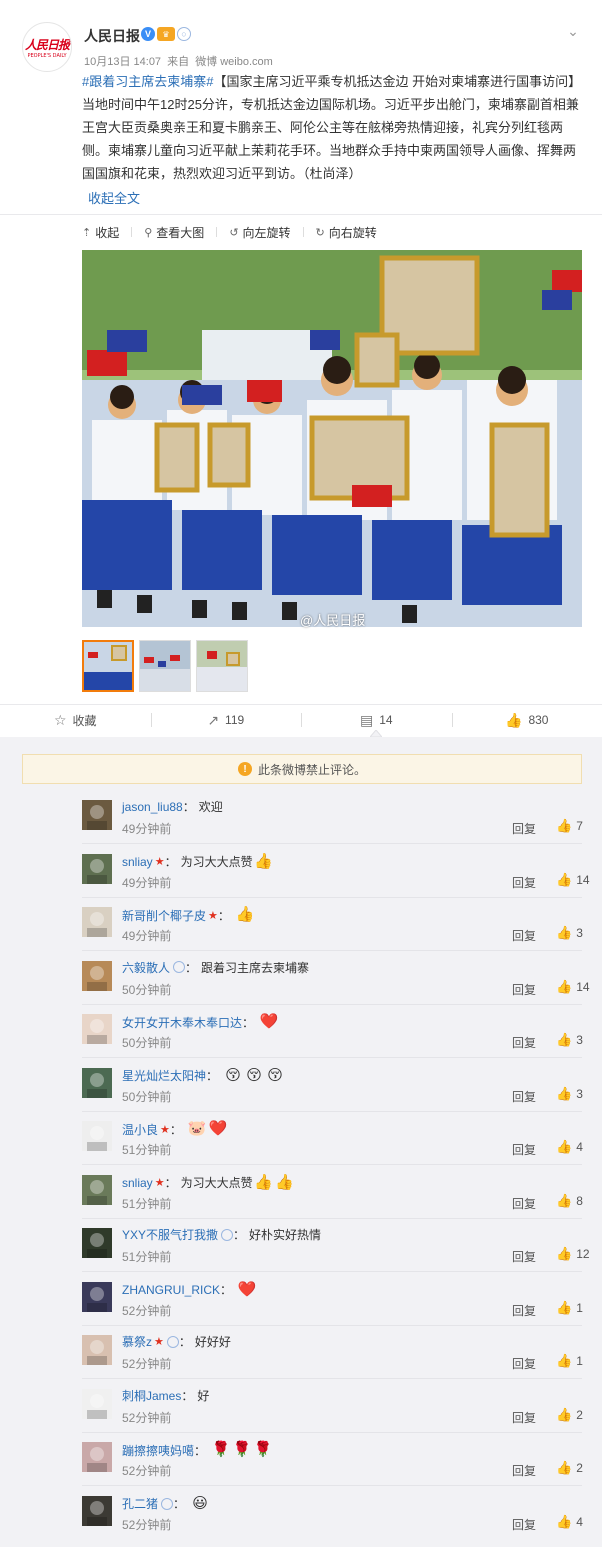 This screenshot has width=602, height=1547. What do you see at coordinates (569, 826) in the screenshot?
I see `comment-like-button: 👍 7` at bounding box center [569, 826].